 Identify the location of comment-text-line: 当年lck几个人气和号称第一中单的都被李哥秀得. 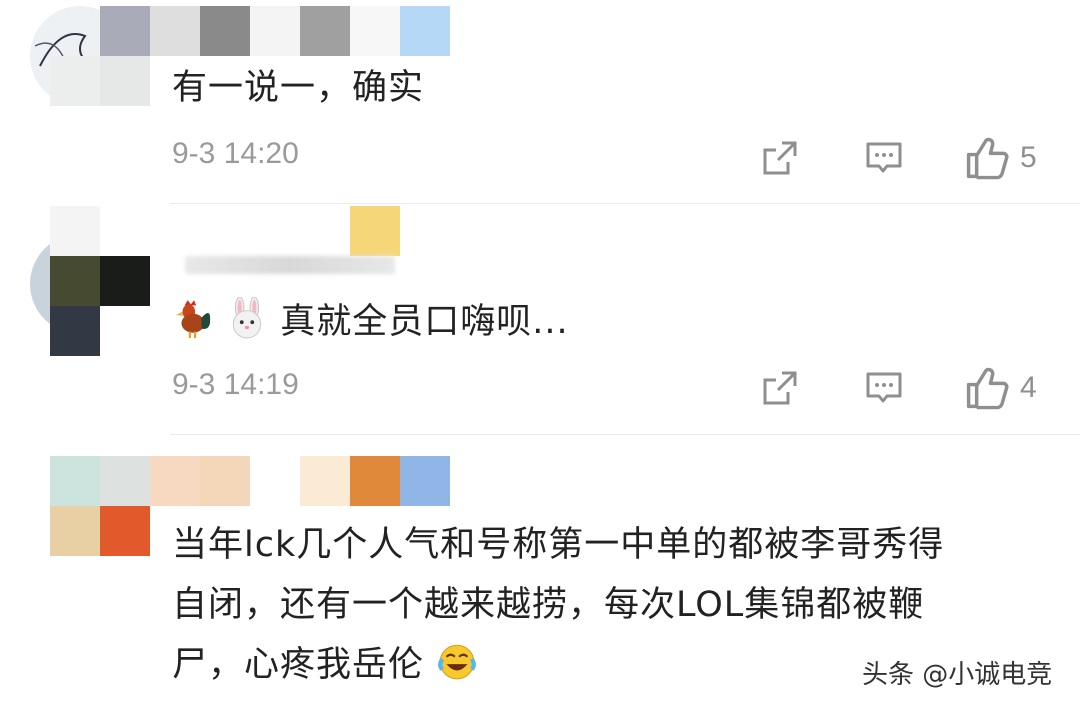
(558, 545).